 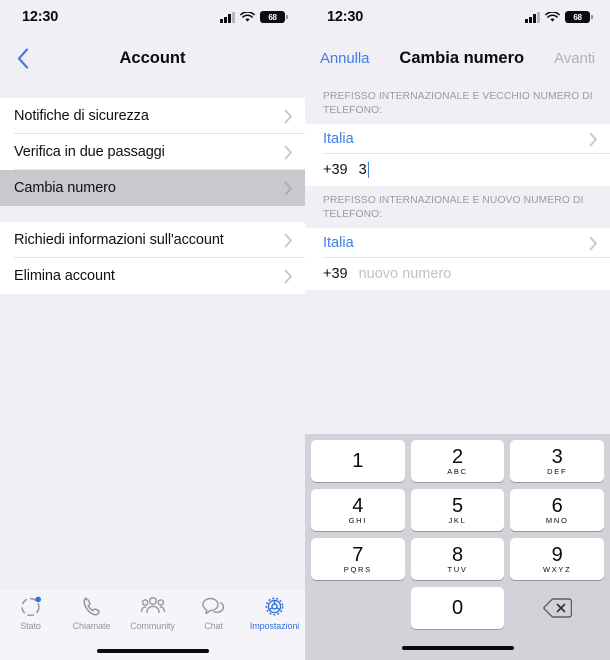 I want to click on cancel-button: Annulla, so click(x=344, y=58).